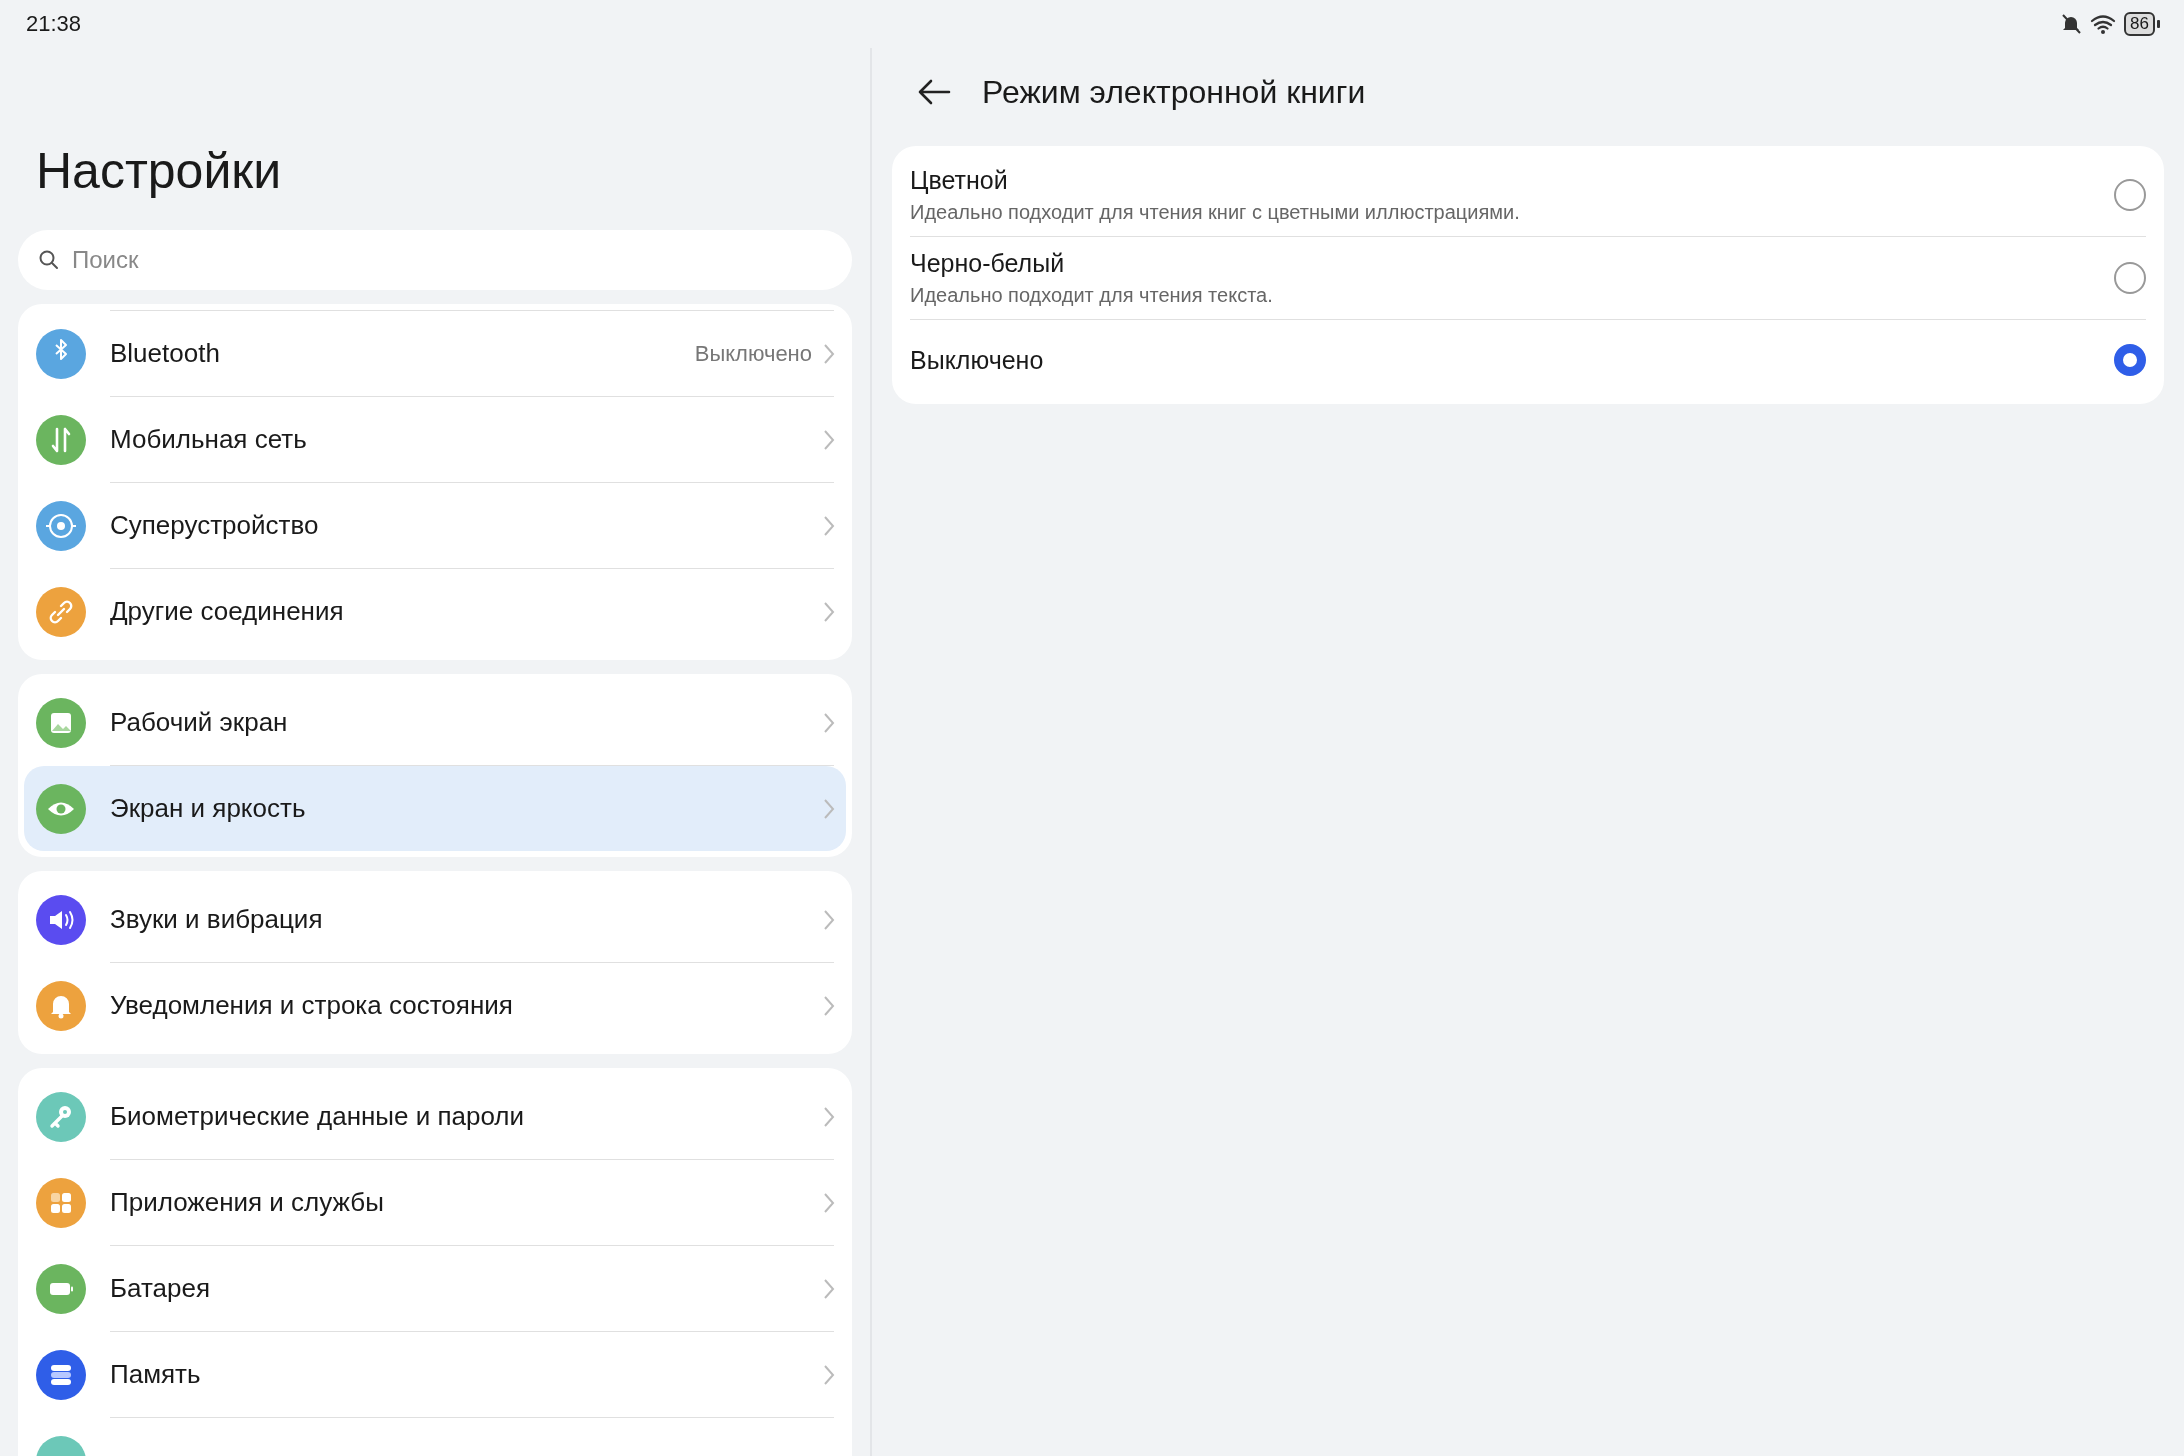  What do you see at coordinates (435, 722) in the screenshot?
I see `settings-item: Рабочий экран` at bounding box center [435, 722].